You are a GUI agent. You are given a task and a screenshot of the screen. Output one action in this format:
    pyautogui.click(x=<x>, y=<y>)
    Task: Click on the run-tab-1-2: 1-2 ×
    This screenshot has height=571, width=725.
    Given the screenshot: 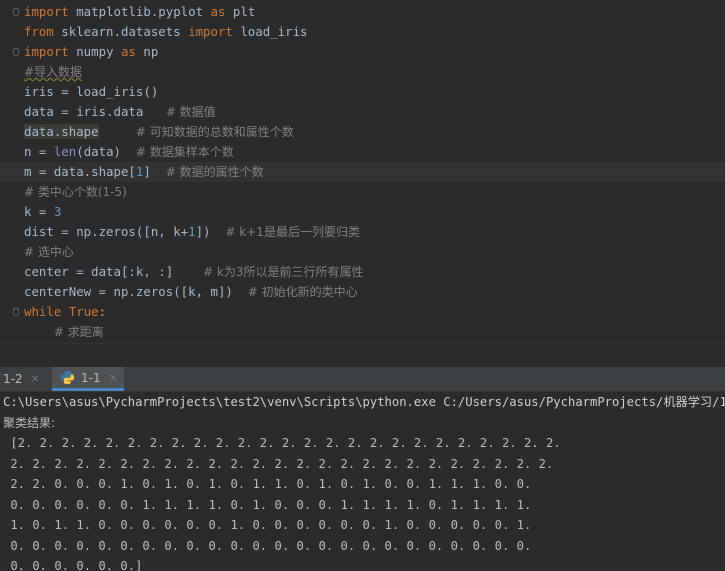 What is the action you would take?
    pyautogui.click(x=25, y=379)
    